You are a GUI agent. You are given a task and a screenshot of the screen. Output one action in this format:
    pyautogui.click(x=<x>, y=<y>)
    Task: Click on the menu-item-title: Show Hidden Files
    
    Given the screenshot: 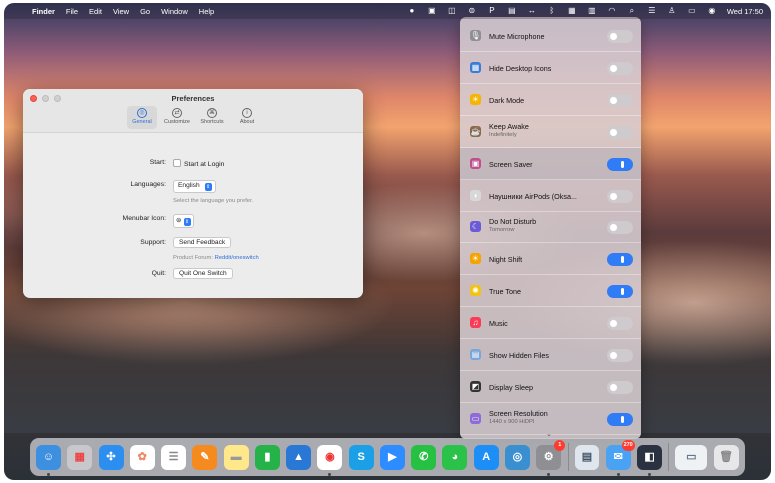 What is the action you would take?
    pyautogui.click(x=519, y=355)
    